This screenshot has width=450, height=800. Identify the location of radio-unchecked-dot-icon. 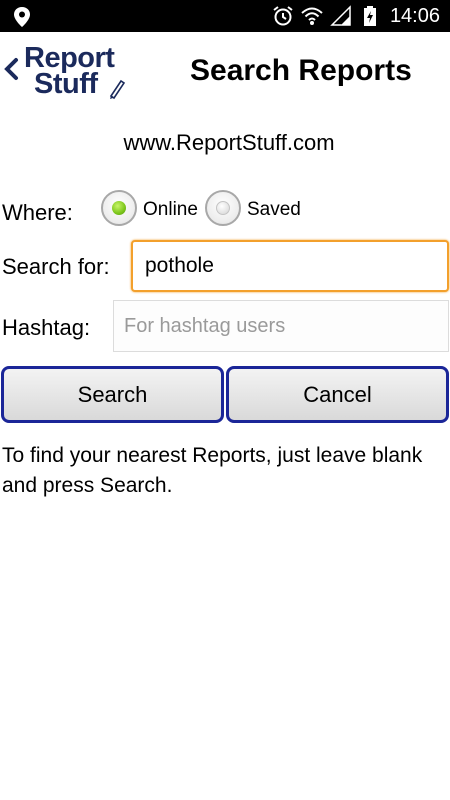
(223, 208).